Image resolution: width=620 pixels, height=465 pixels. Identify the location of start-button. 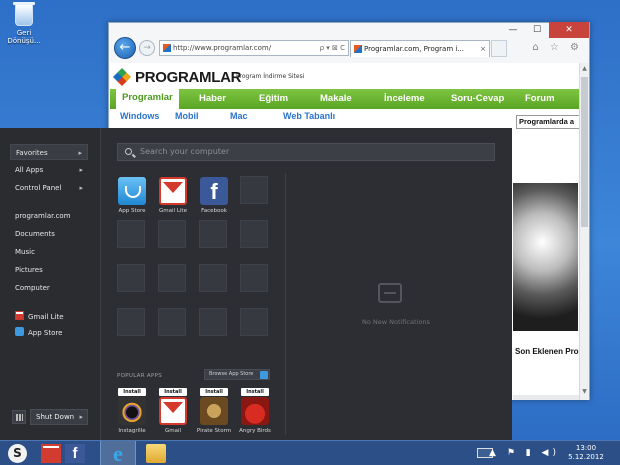
(17, 453).